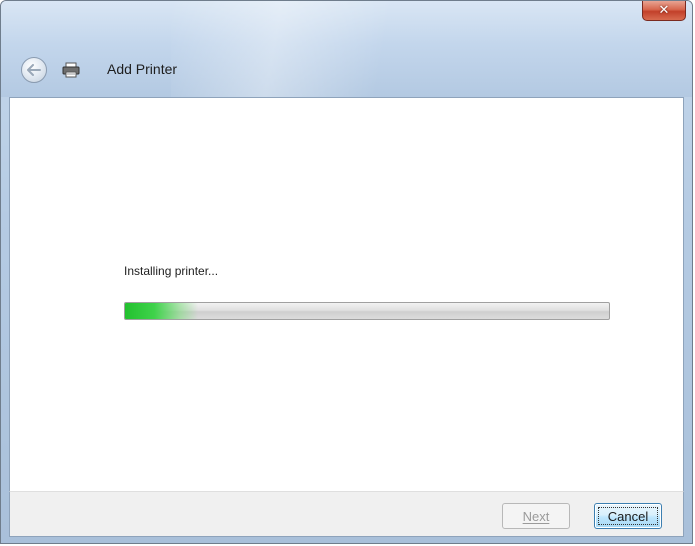  What do you see at coordinates (71, 70) in the screenshot?
I see `printer-icon` at bounding box center [71, 70].